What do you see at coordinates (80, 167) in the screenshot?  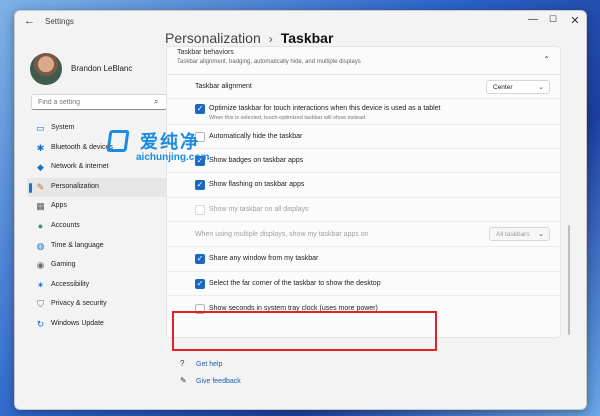 I see `sidebar-item-label: Network & internet` at bounding box center [80, 167].